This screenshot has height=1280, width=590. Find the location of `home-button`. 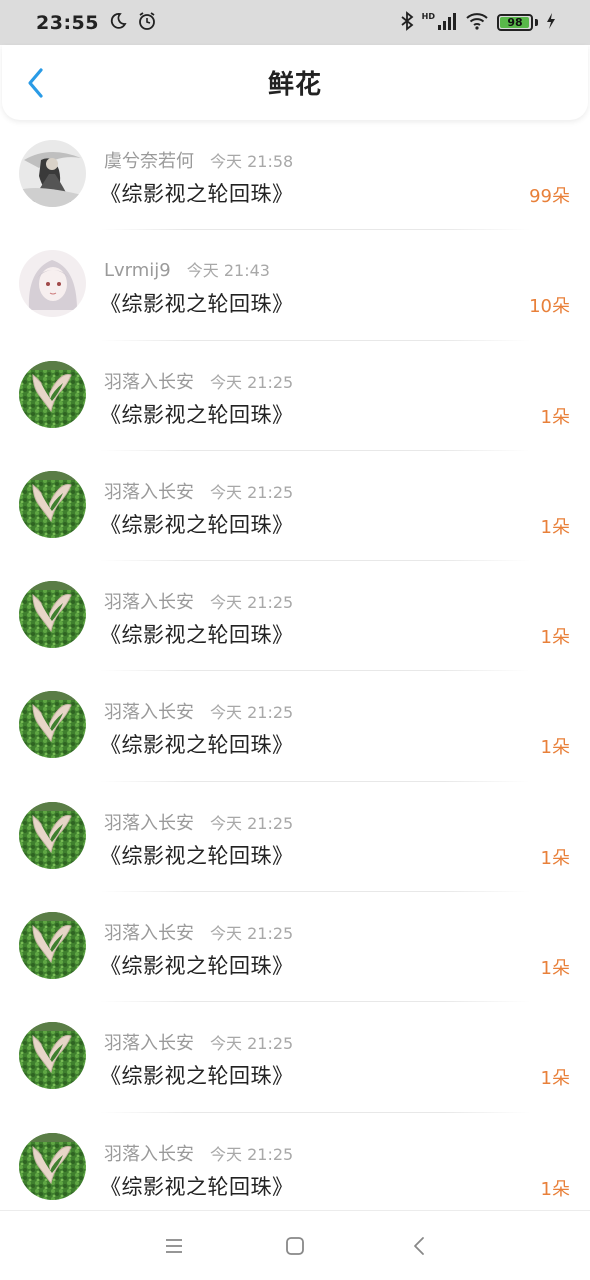

home-button is located at coordinates (295, 1246).